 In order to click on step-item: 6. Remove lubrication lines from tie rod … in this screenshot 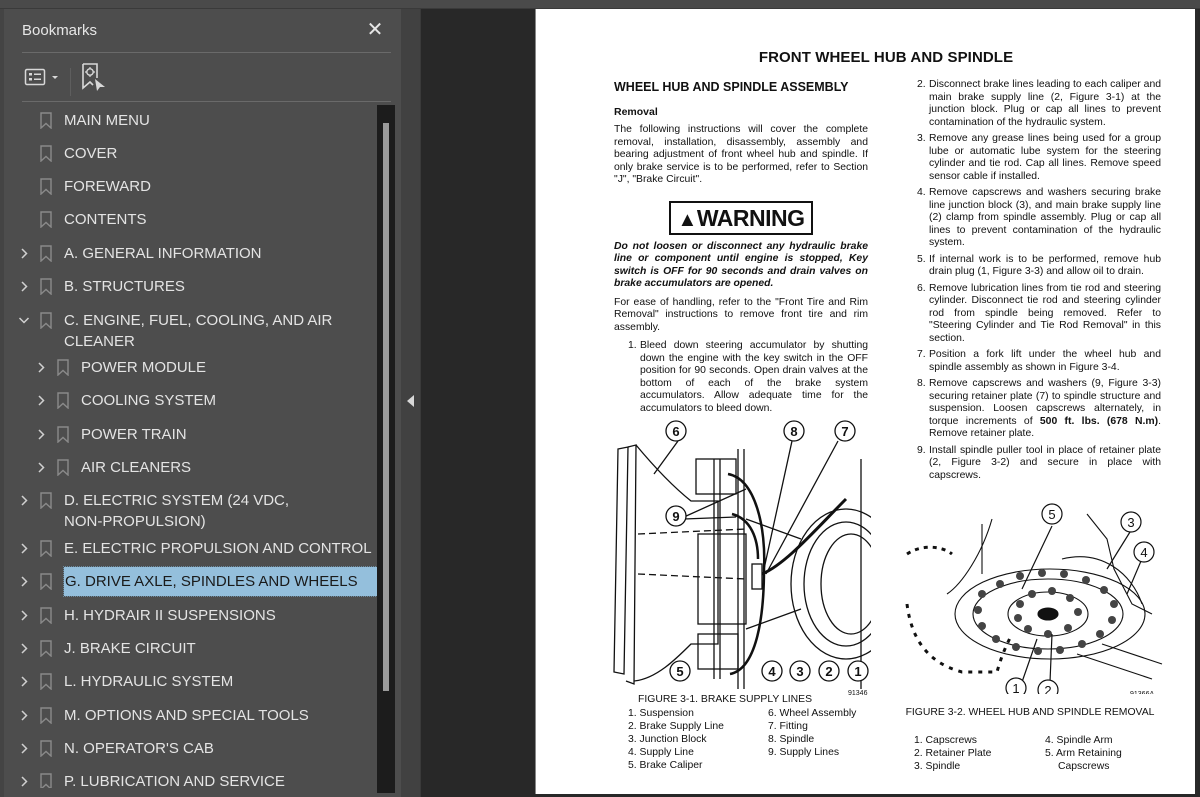, I will do `click(1039, 313)`.